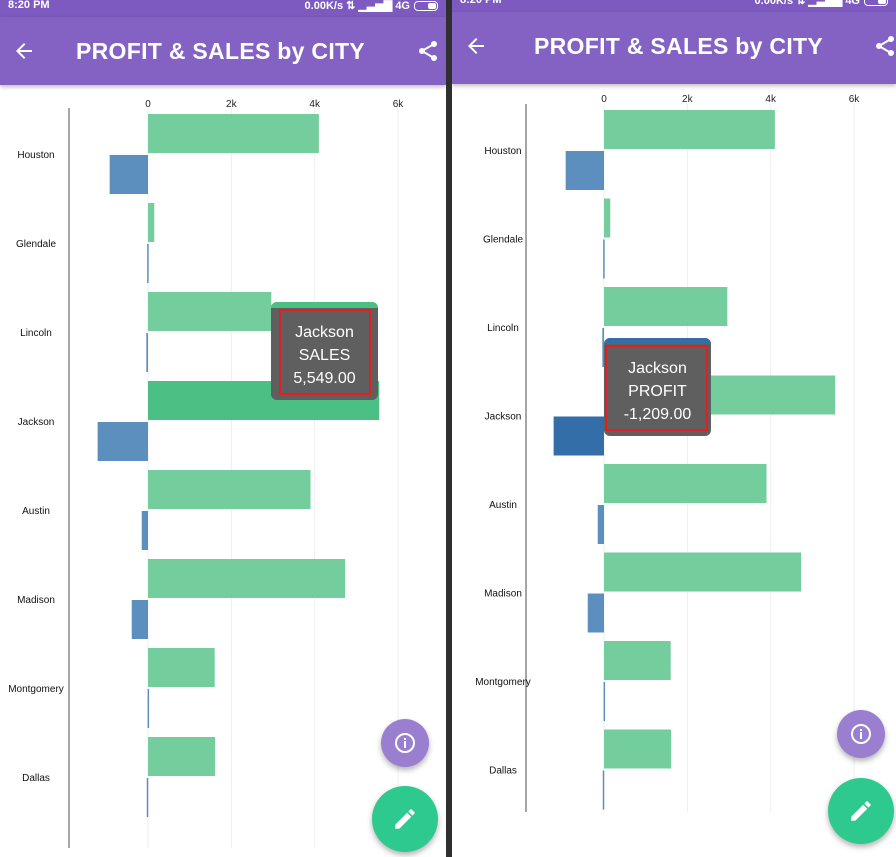 Image resolution: width=896 pixels, height=857 pixels. Describe the element at coordinates (657, 414) in the screenshot. I see `tooltip-value: -1,209.00` at that location.